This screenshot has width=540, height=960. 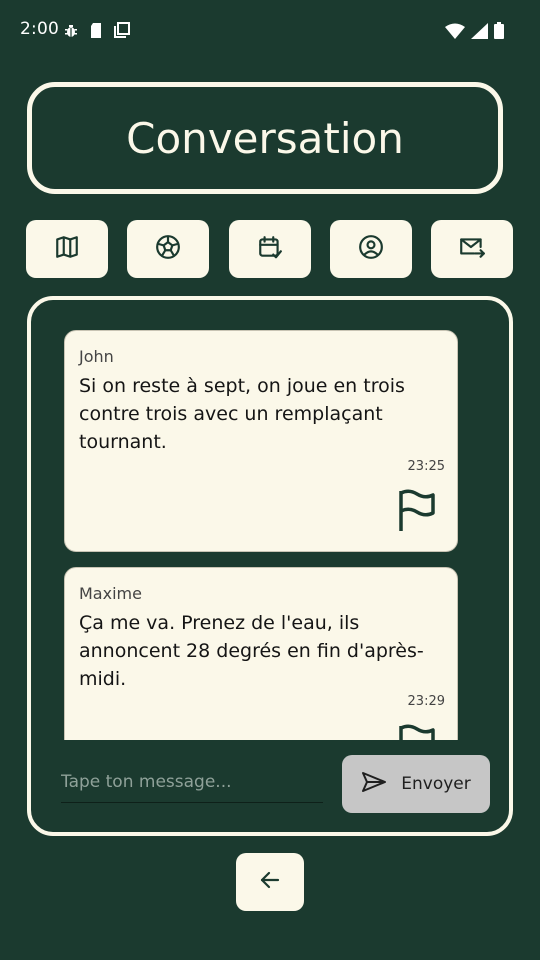 I want to click on message-author: Maxime, so click(x=110, y=593).